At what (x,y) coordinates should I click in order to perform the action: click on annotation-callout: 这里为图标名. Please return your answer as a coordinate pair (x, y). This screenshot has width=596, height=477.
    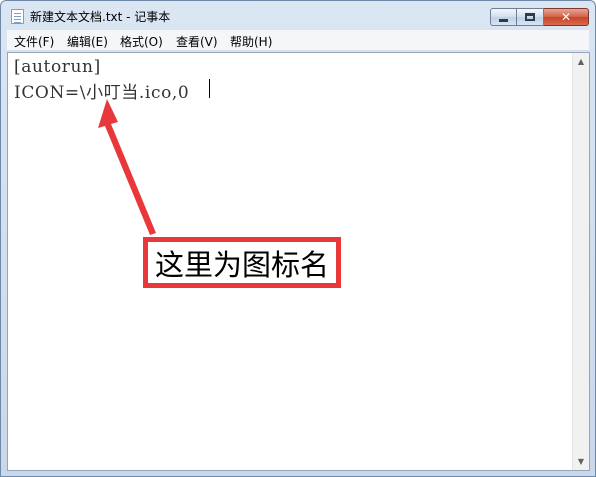
    Looking at the image, I should click on (242, 262).